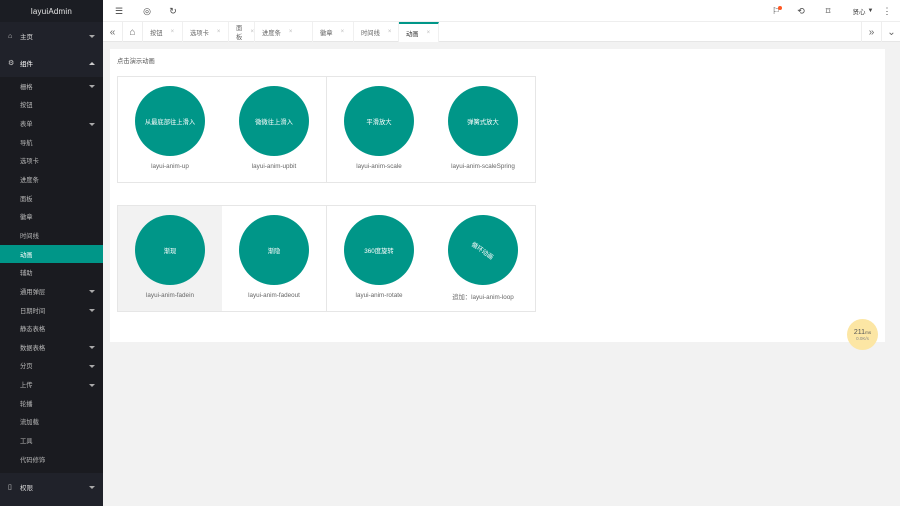  I want to click on tab-item: 选项卡 ×, so click(206, 32).